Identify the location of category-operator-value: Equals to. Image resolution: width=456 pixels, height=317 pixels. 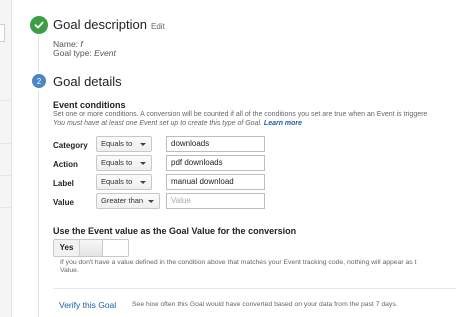
(117, 143).